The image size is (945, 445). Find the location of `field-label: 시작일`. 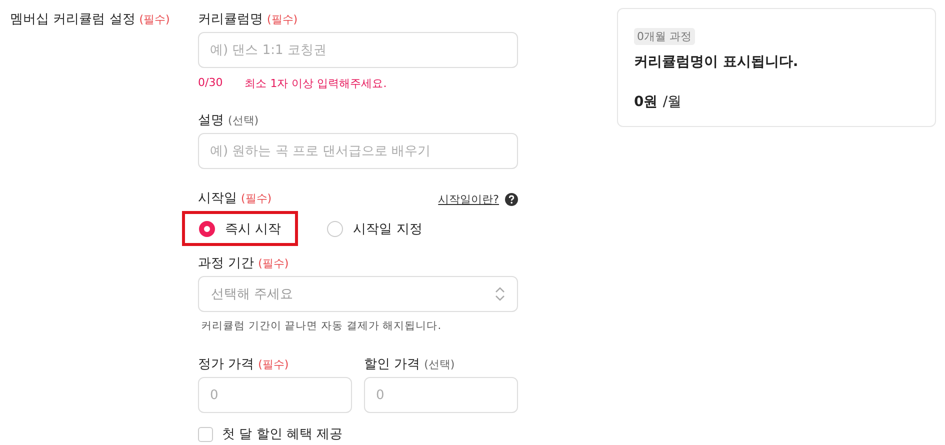

field-label: 시작일 is located at coordinates (217, 198).